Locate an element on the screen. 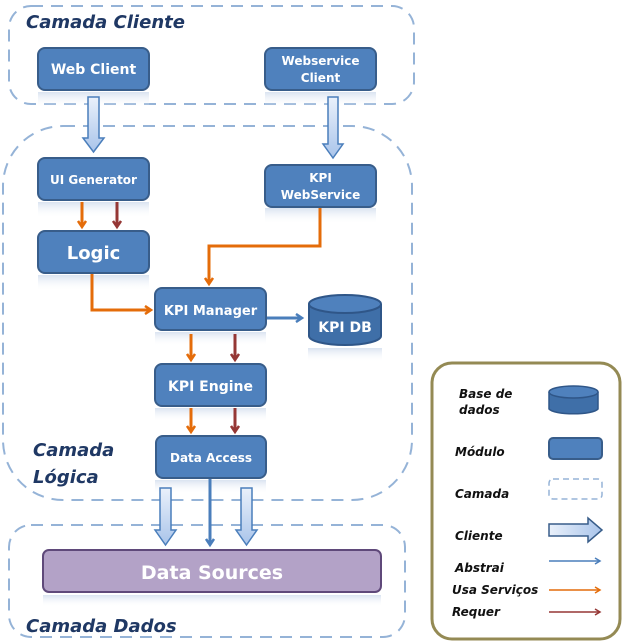 This screenshot has width=625, height=644. module-kpi-webservice: KPI WebService is located at coordinates (320, 186).